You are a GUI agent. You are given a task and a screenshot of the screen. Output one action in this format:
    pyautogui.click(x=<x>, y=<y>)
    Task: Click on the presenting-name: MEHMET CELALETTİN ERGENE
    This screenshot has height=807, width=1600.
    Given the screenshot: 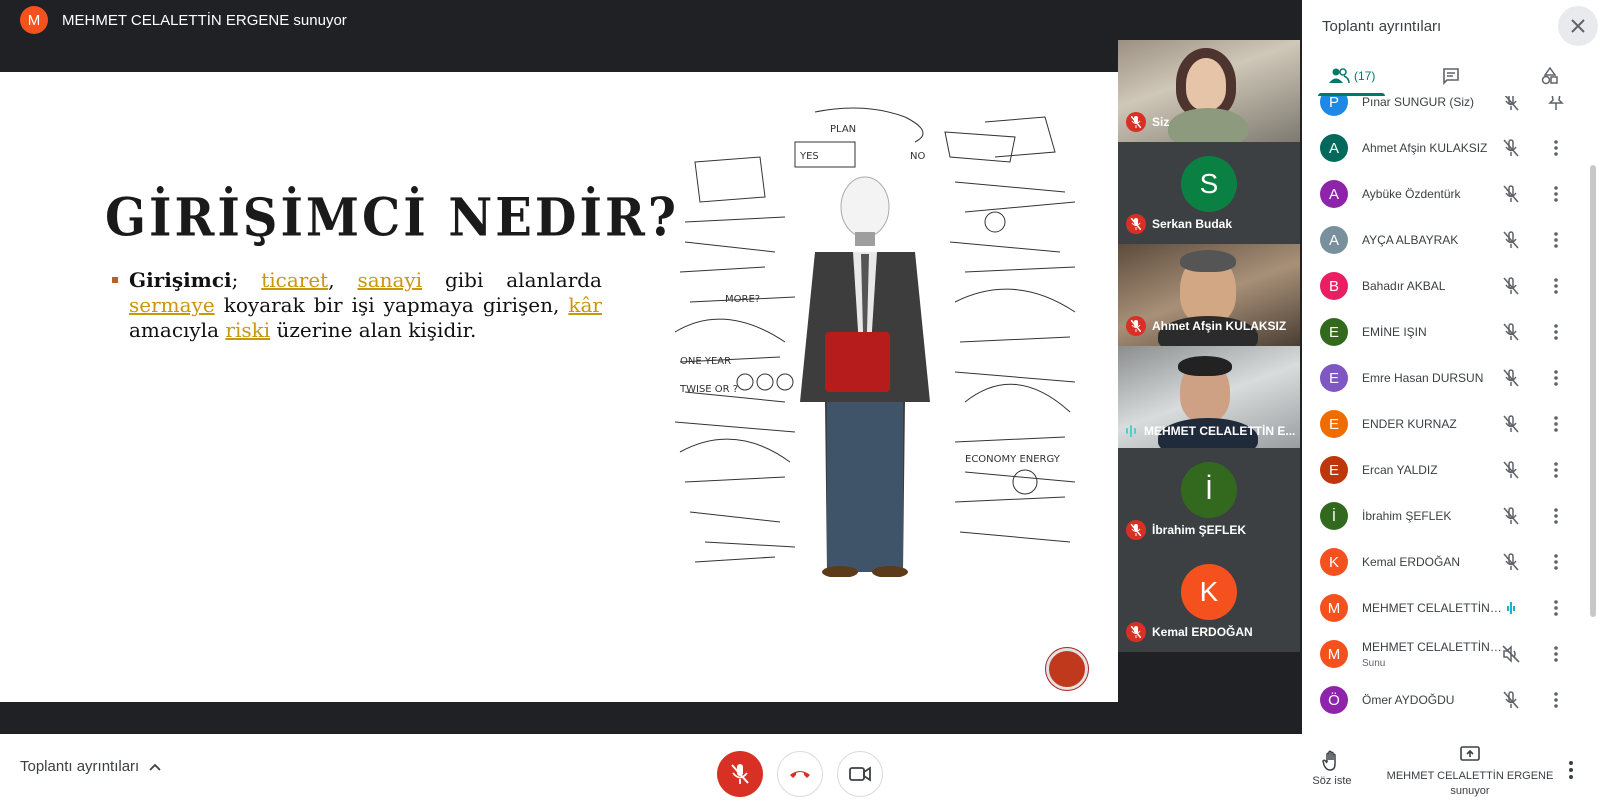 What is the action you would take?
    pyautogui.click(x=1470, y=776)
    